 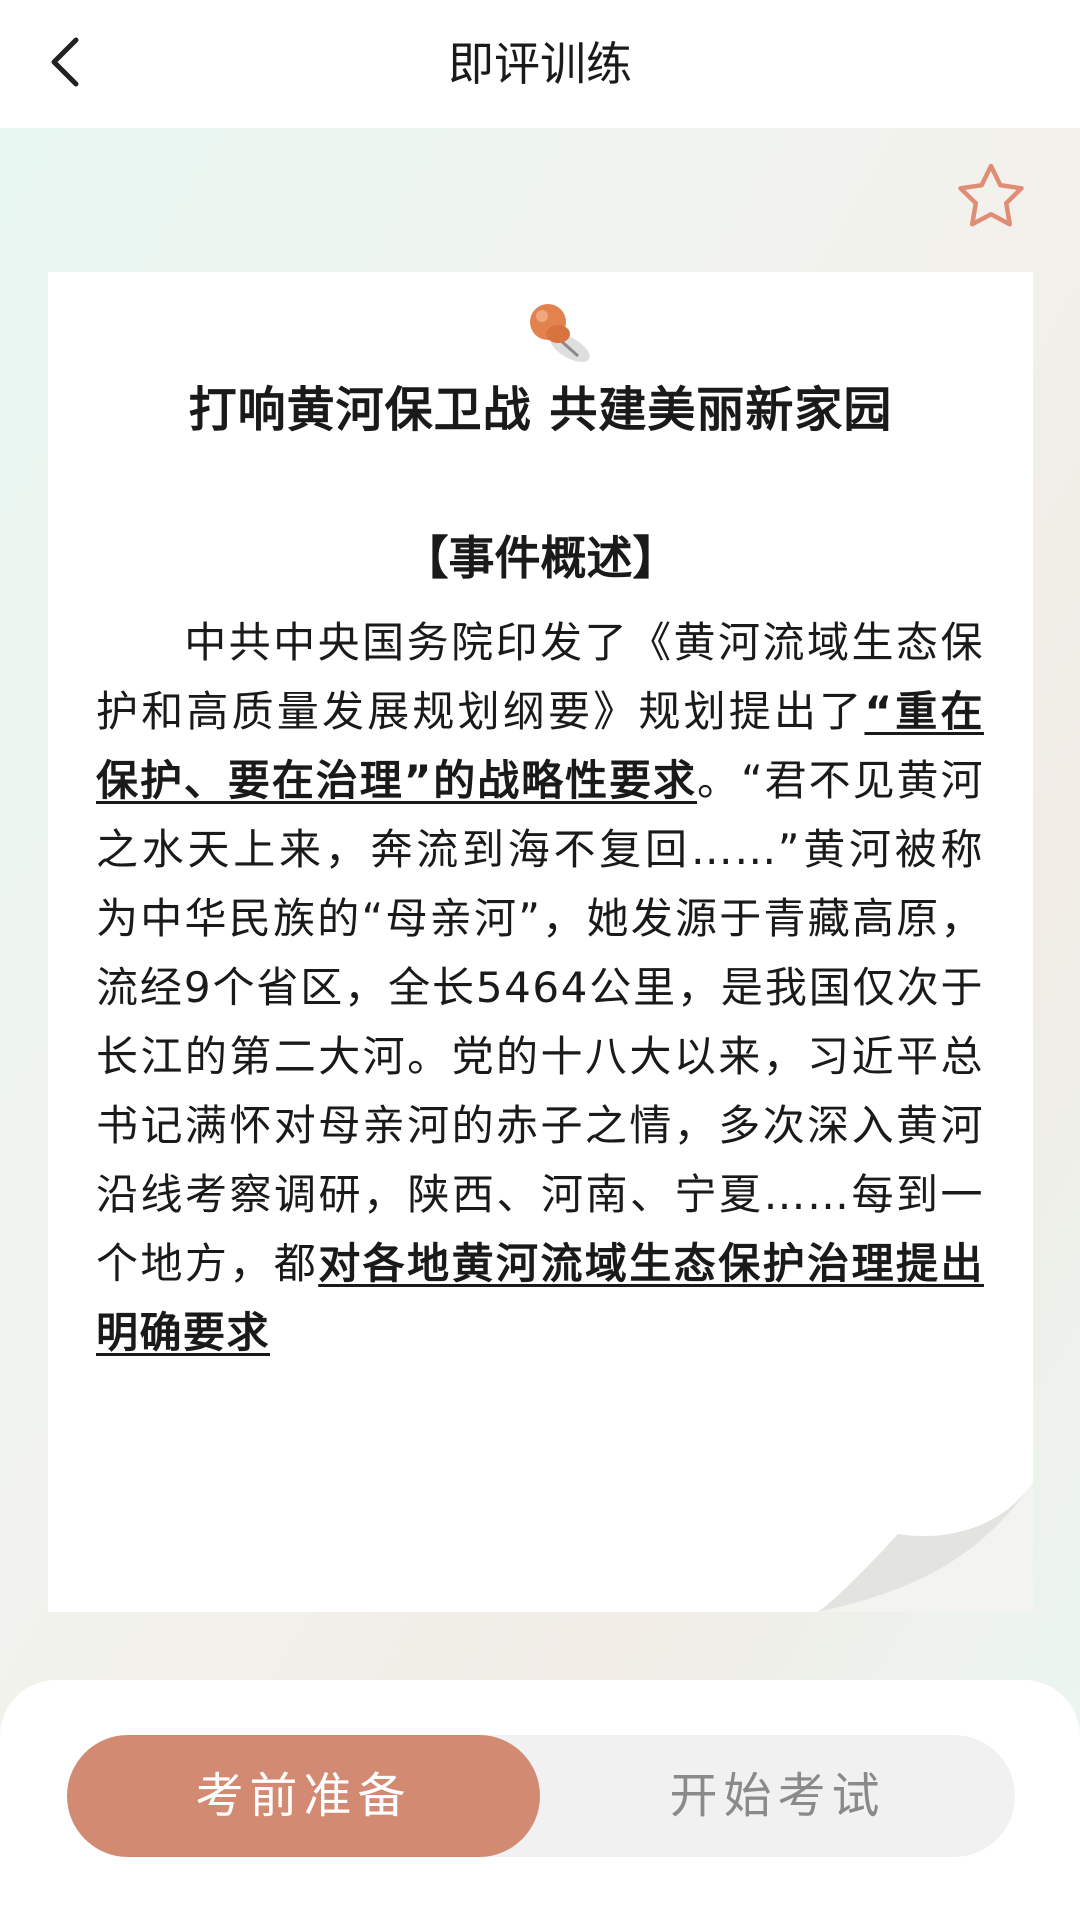 What do you see at coordinates (540, 677) in the screenshot?
I see `body-text-segment: 中共中央国务院印发了《黄河流域生态保护和高质量发展规划纲要》规划提出了` at bounding box center [540, 677].